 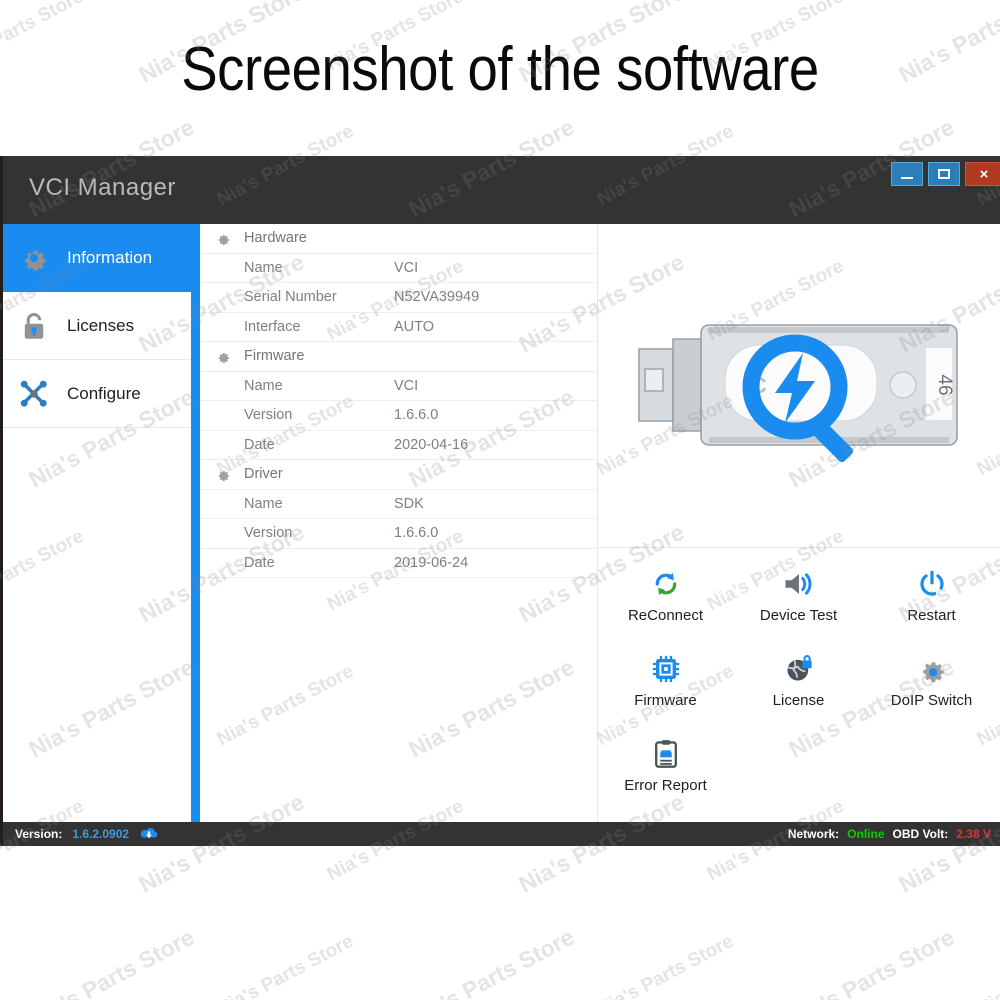 I want to click on table-row: Serial Number N52VA39949, so click(x=398, y=298).